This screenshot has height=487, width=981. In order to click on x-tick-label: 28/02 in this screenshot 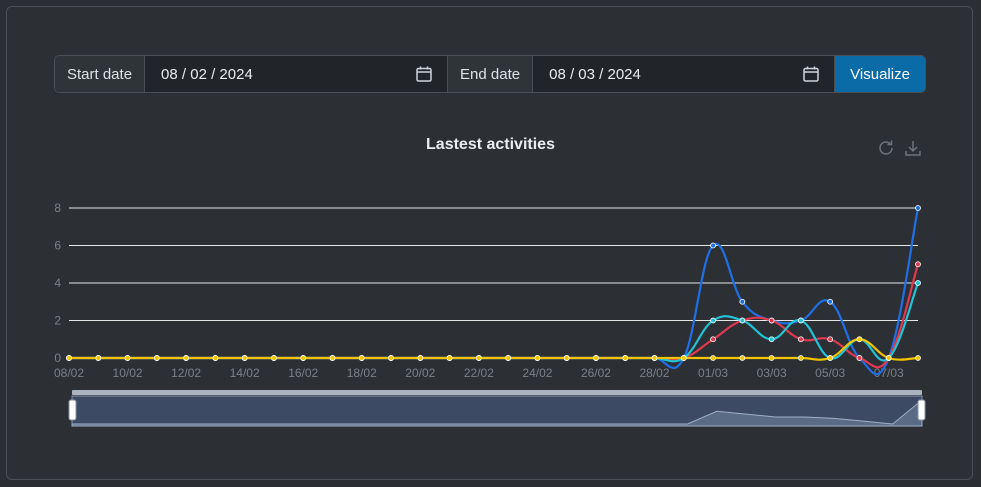, I will do `click(655, 373)`.